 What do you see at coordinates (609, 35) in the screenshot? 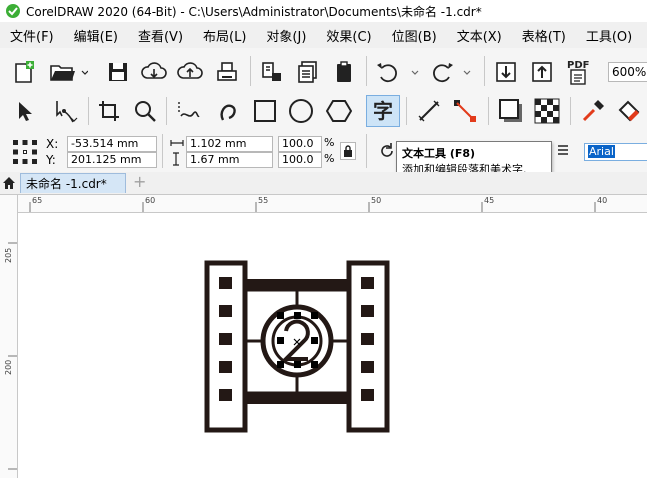
I see `menu-tools: 工具(O)` at bounding box center [609, 35].